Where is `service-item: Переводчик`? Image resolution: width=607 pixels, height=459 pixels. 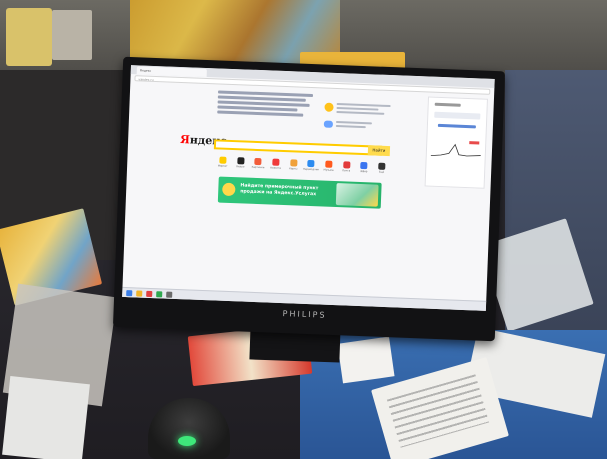
service-item: Переводчик is located at coordinates (310, 166).